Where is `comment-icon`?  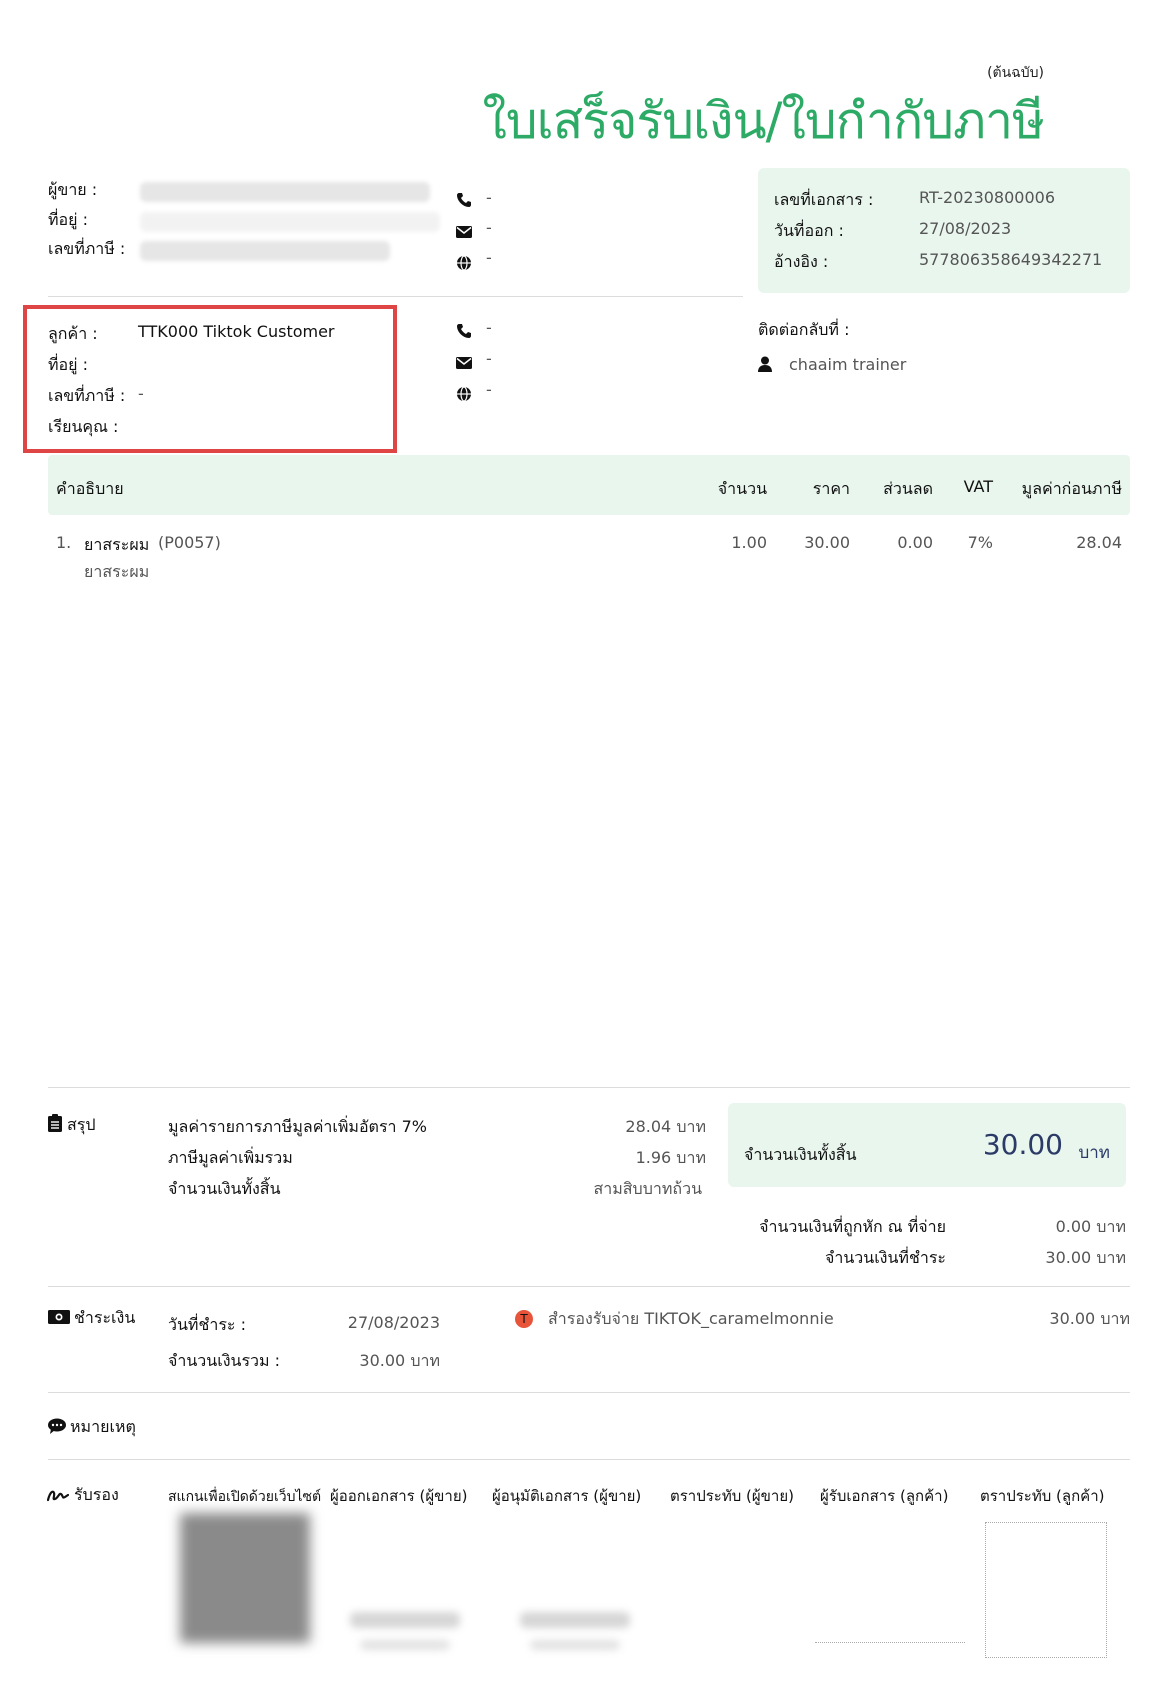 comment-icon is located at coordinates (57, 1426).